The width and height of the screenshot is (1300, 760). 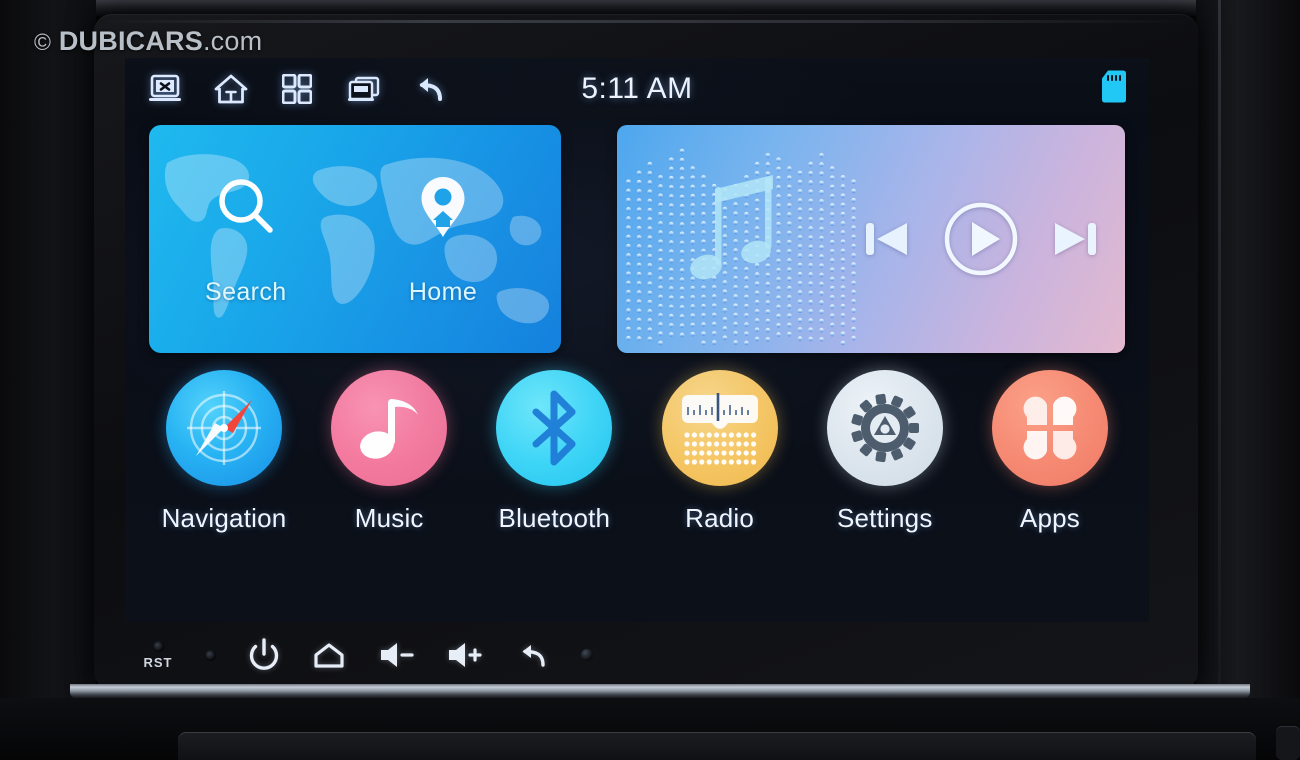 I want to click on music-widget, so click(x=871, y=239).